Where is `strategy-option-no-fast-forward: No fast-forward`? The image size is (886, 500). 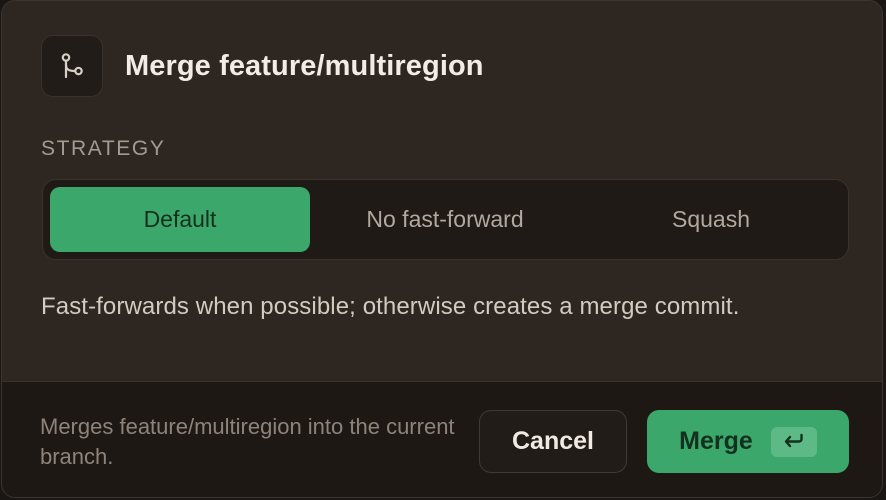 strategy-option-no-fast-forward: No fast-forward is located at coordinates (445, 219).